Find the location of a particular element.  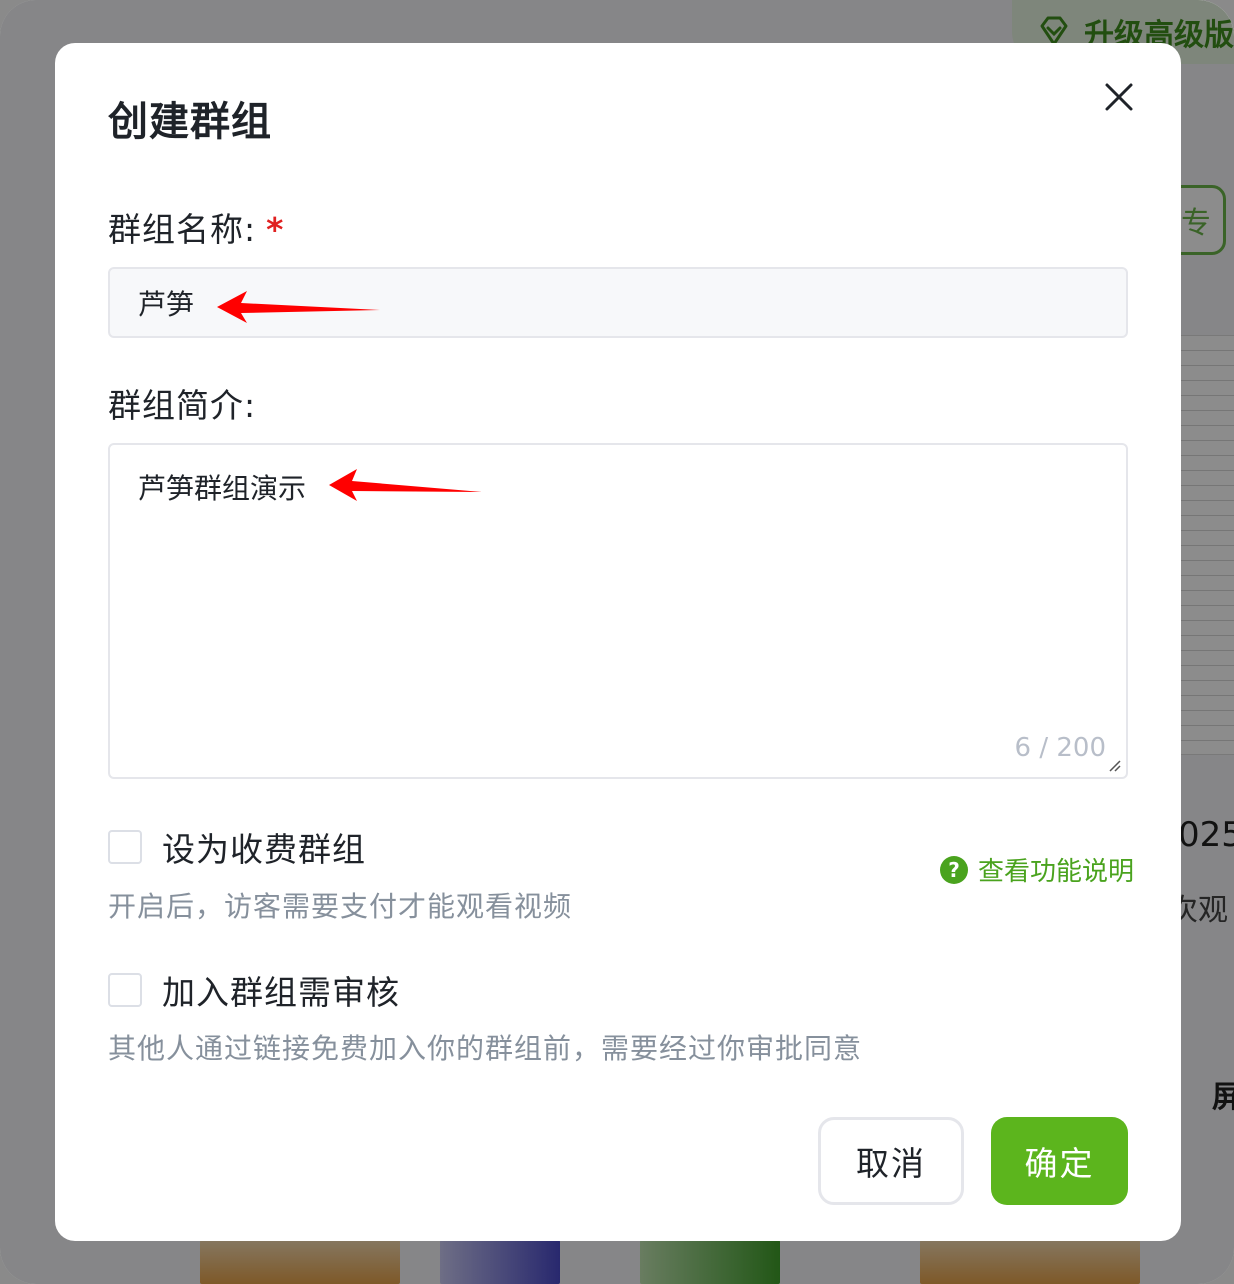

approval-option: 加入群组需审核 is located at coordinates (254, 990).